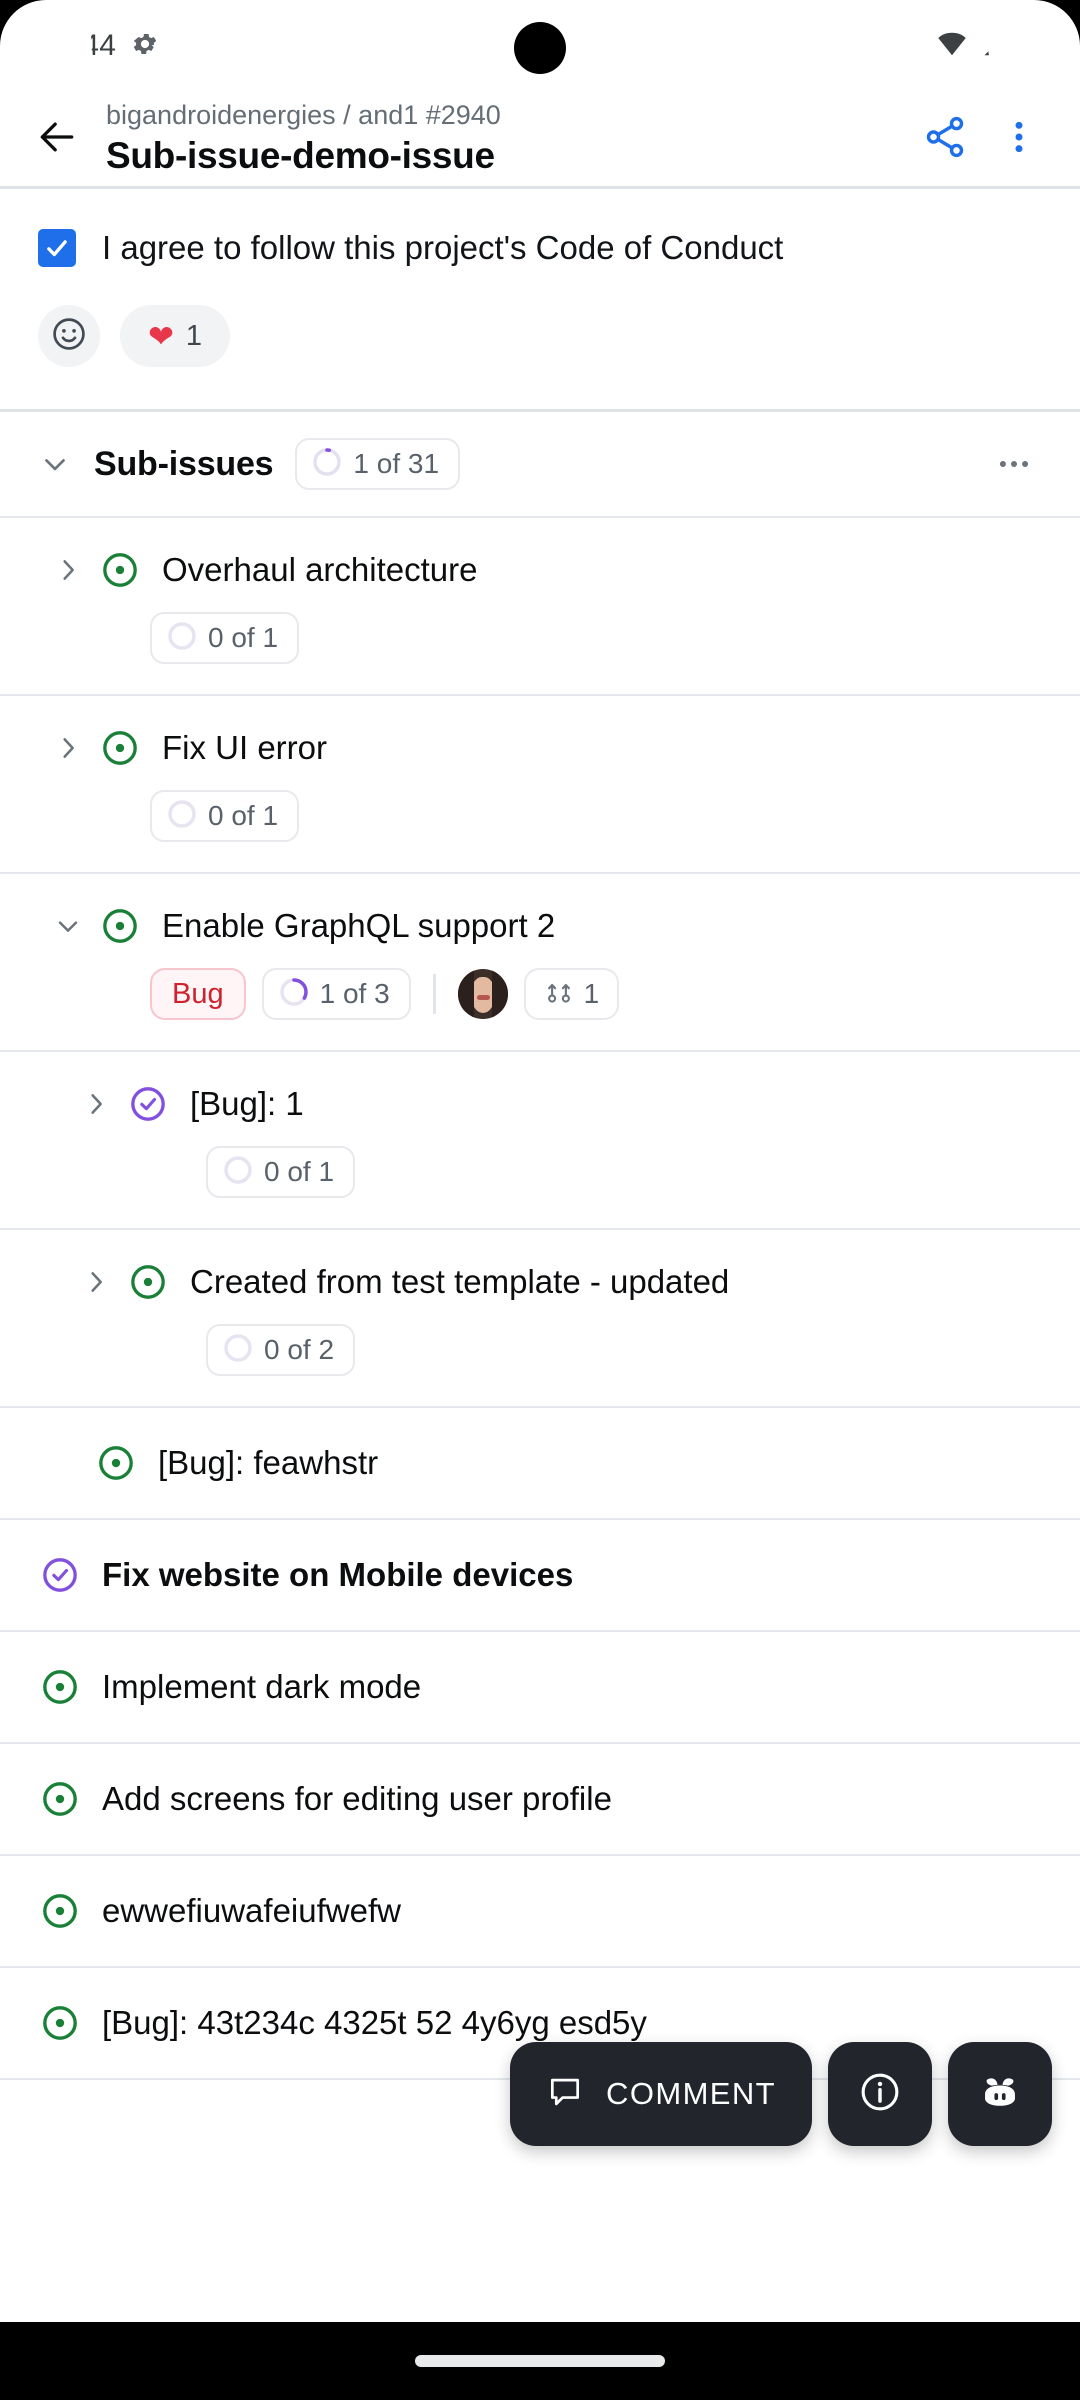 This screenshot has height=2400, width=1080. I want to click on sub-issue-meta: Bug 1 of 3 1, so click(544, 994).